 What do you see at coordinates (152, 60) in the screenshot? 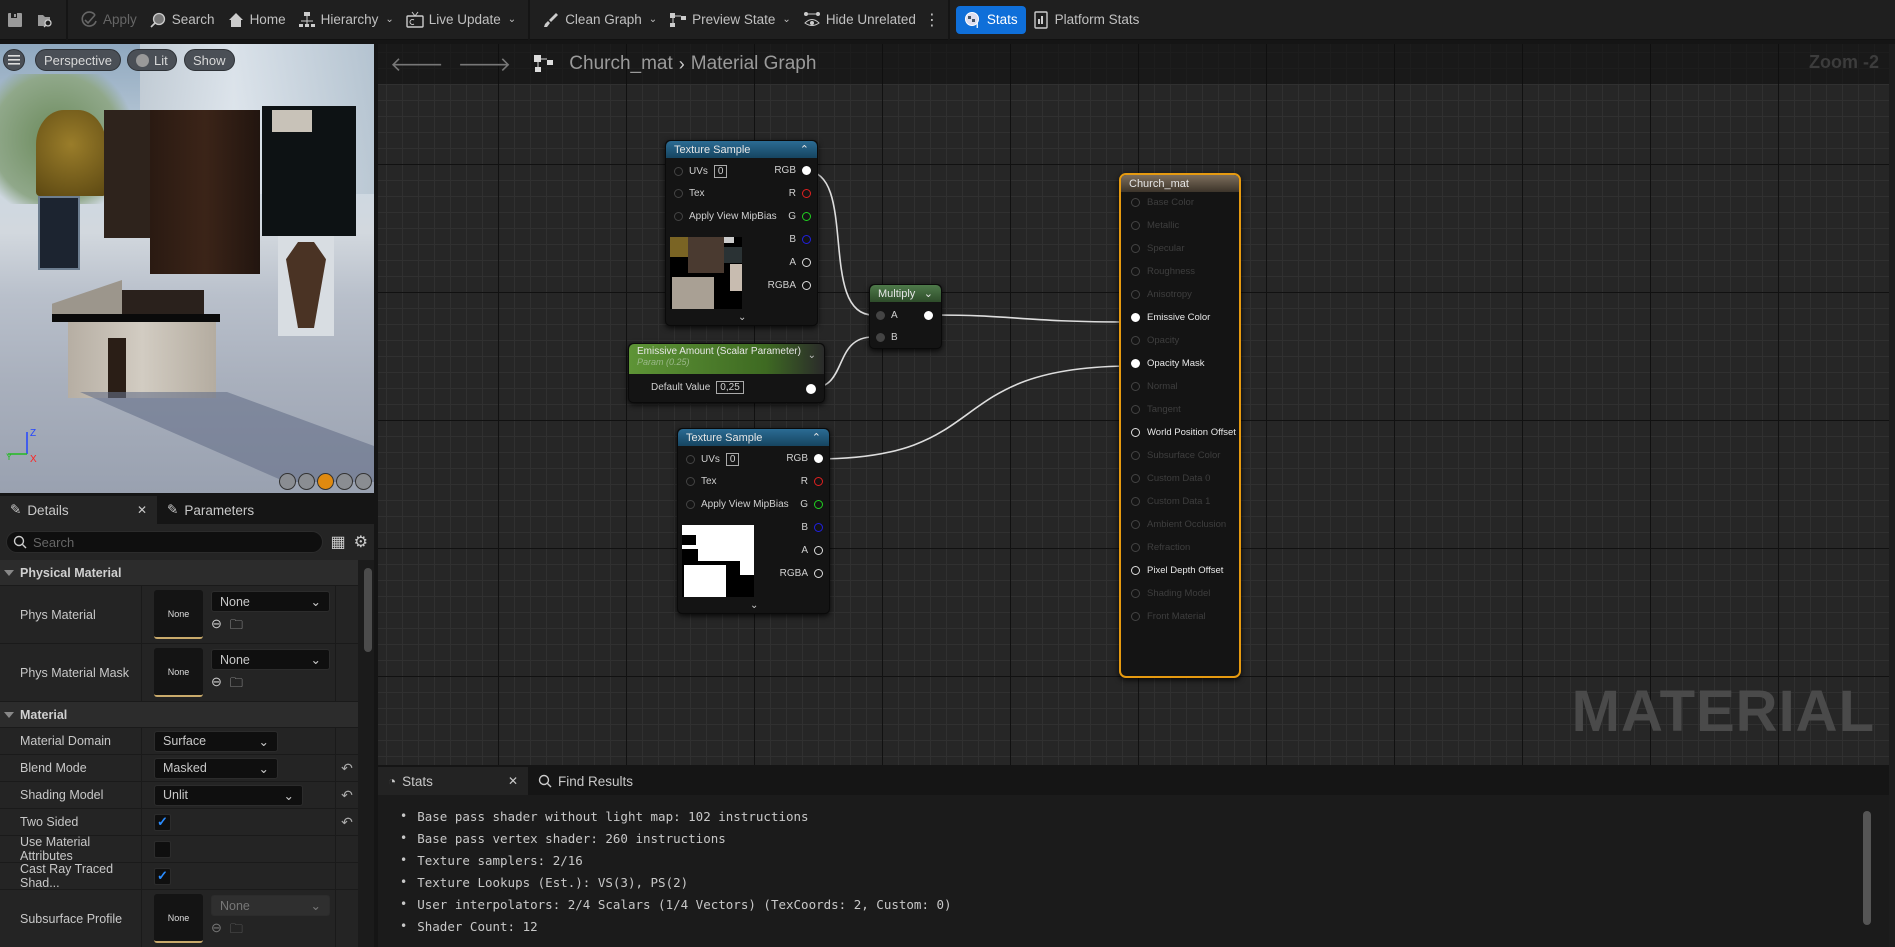
I see `lit-button: Lit` at bounding box center [152, 60].